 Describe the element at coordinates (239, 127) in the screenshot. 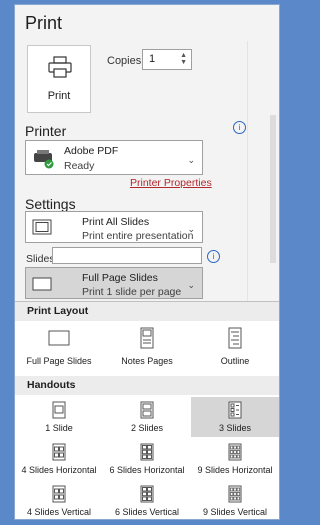

I see `printer-info-icon: i` at that location.